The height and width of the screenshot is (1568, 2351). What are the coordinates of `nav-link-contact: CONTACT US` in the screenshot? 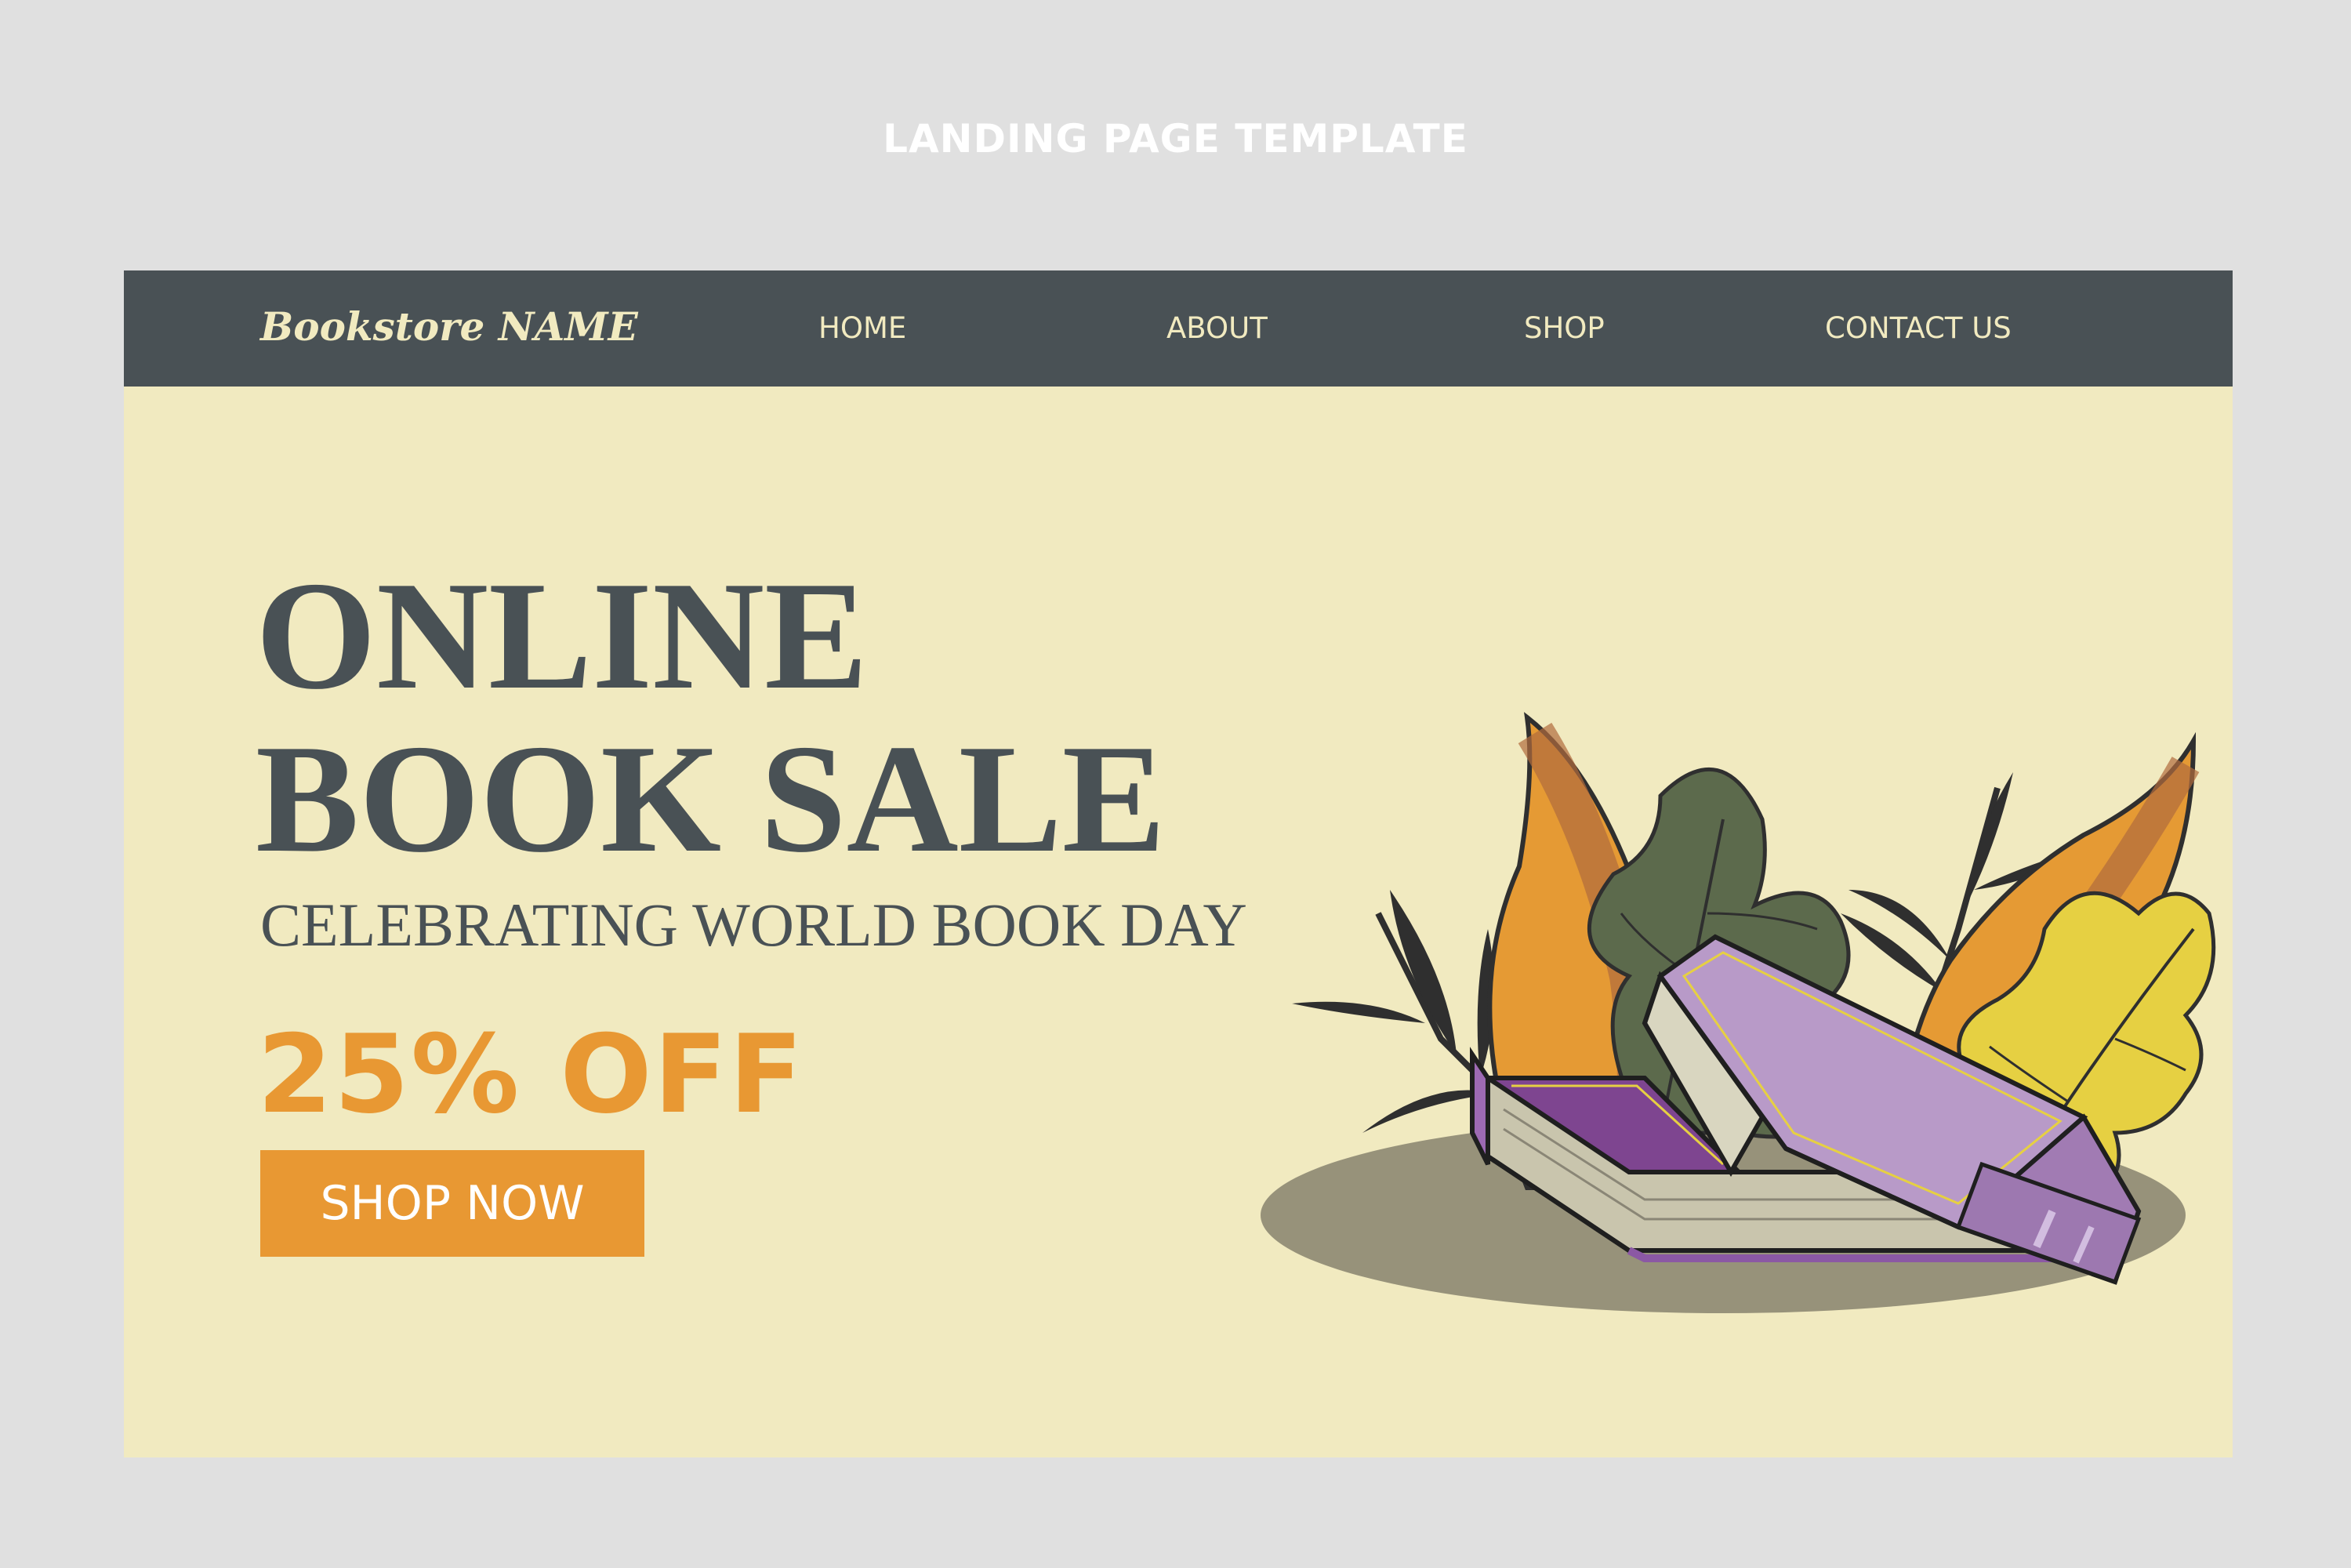 It's located at (1918, 328).